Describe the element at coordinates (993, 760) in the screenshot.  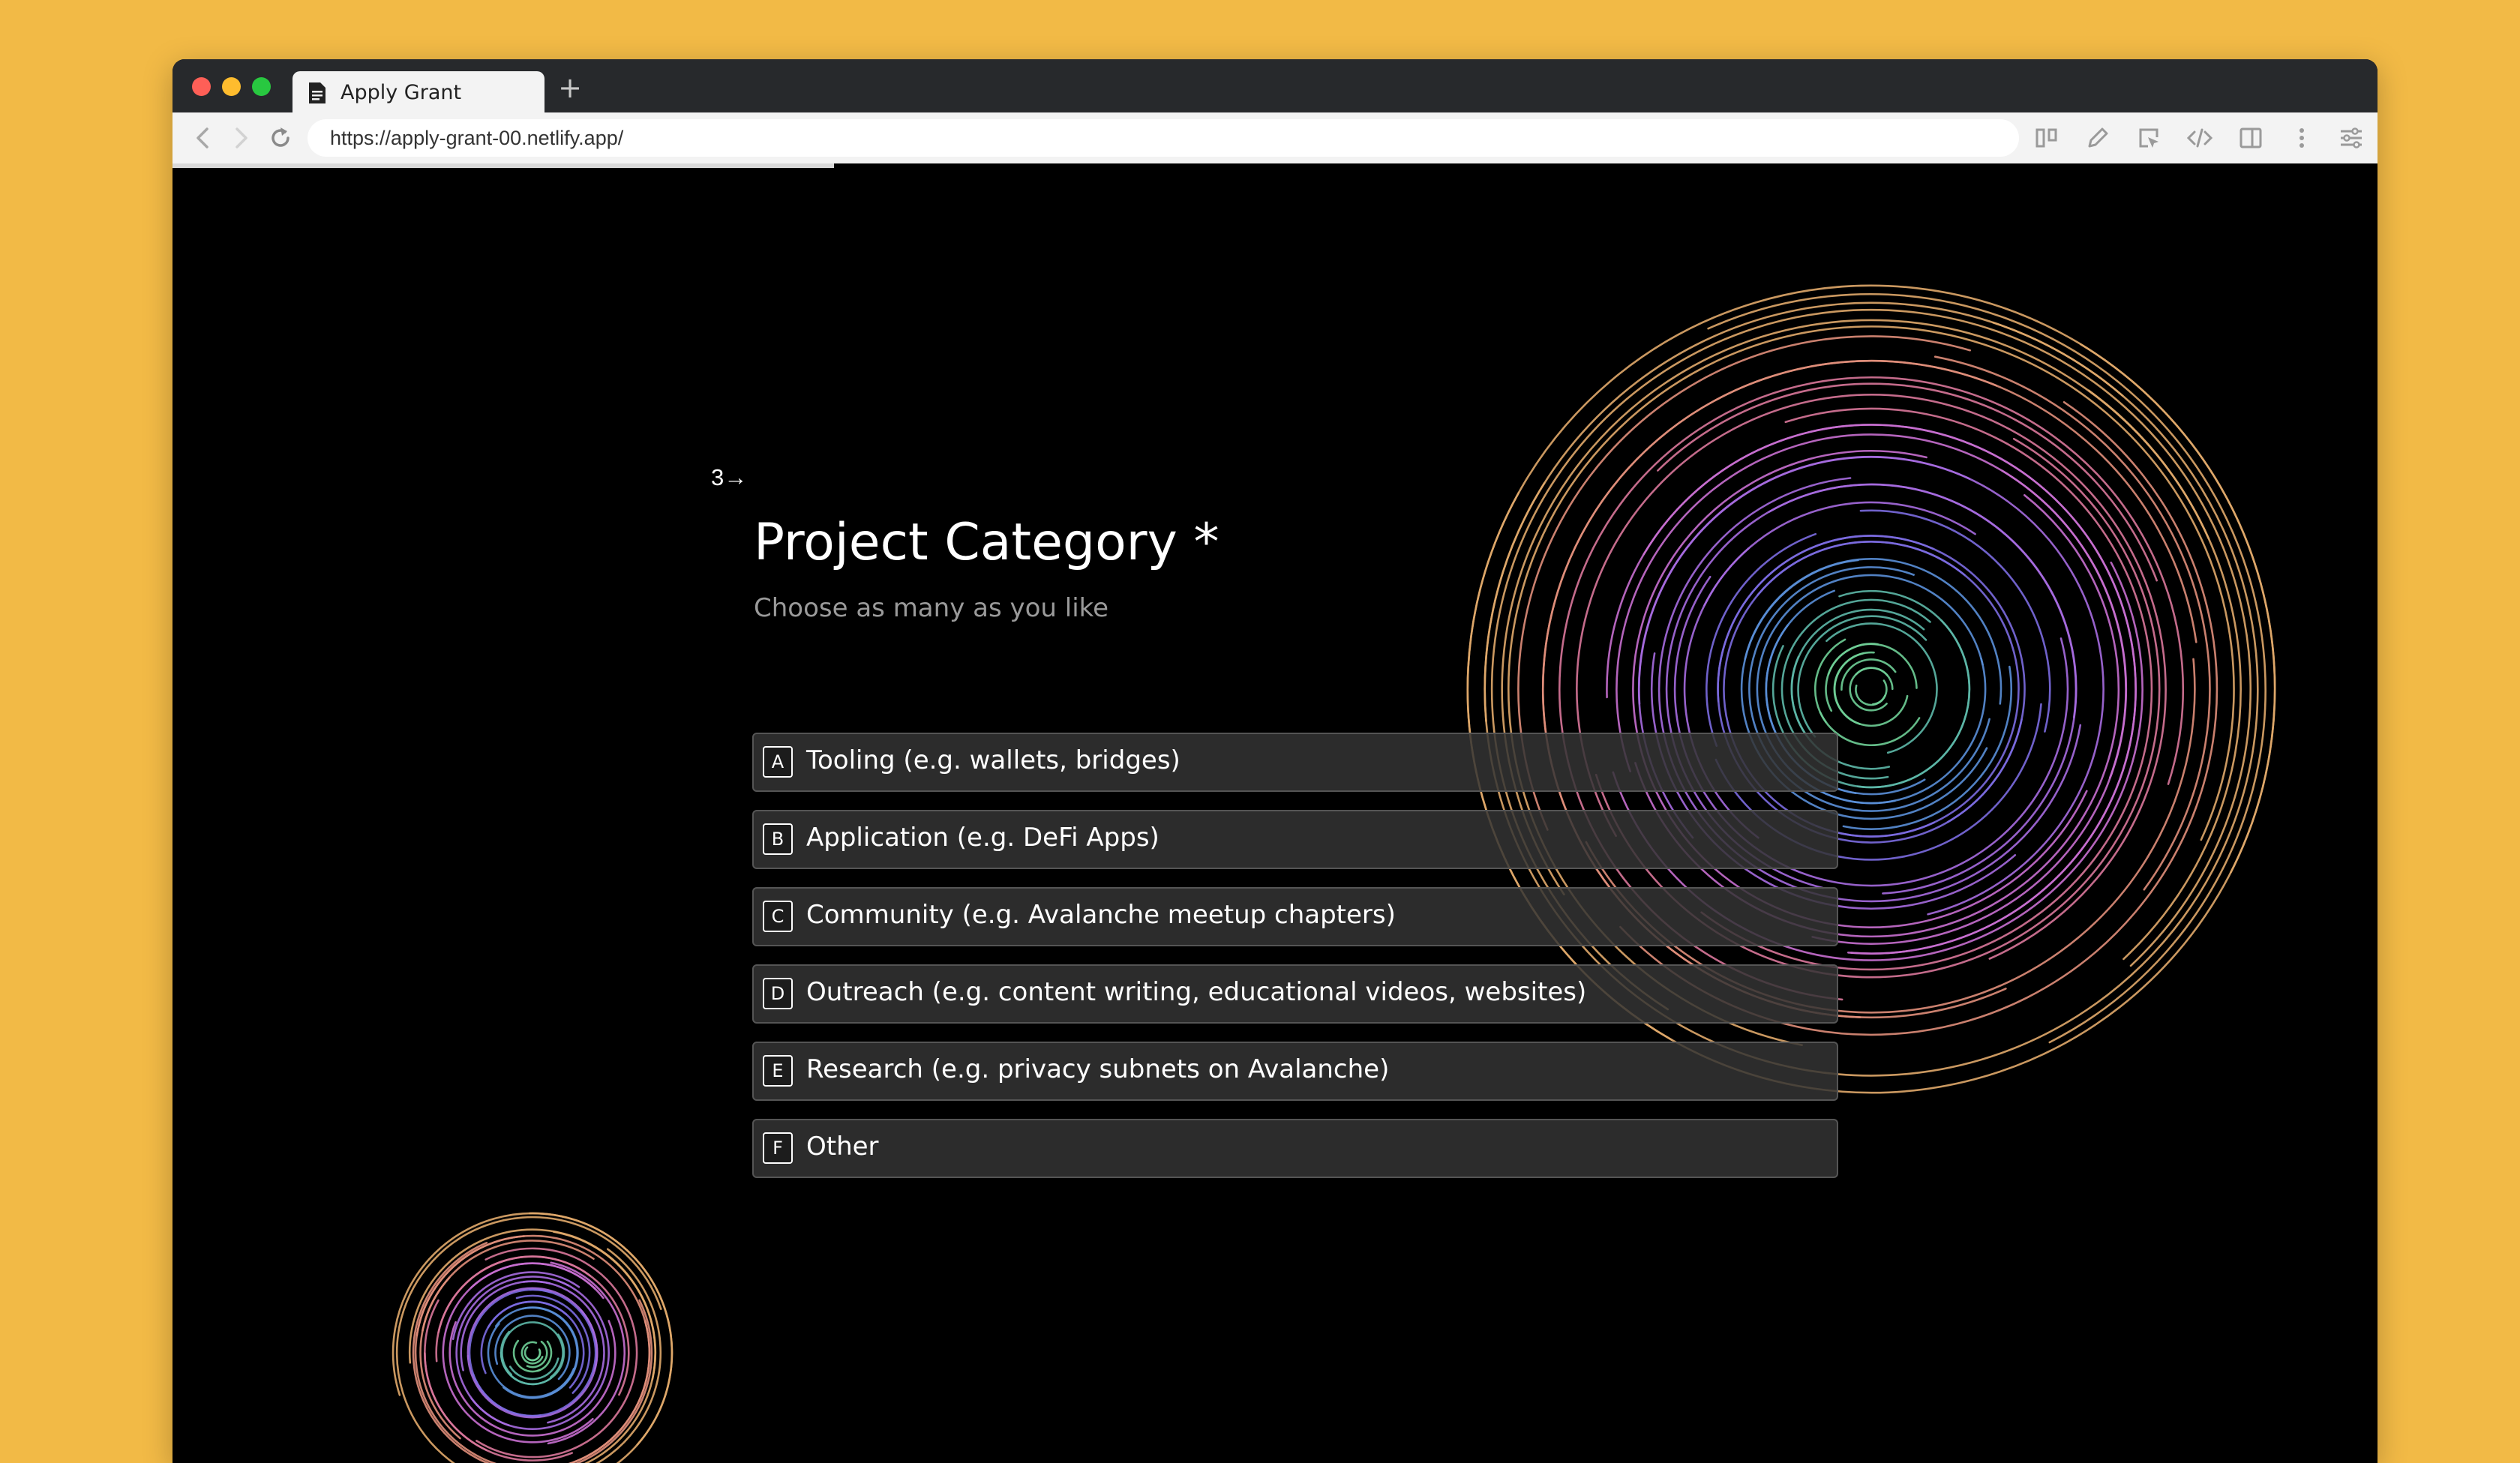
I see `choice-label: Tooling (e.g. wallets, bridges)` at that location.